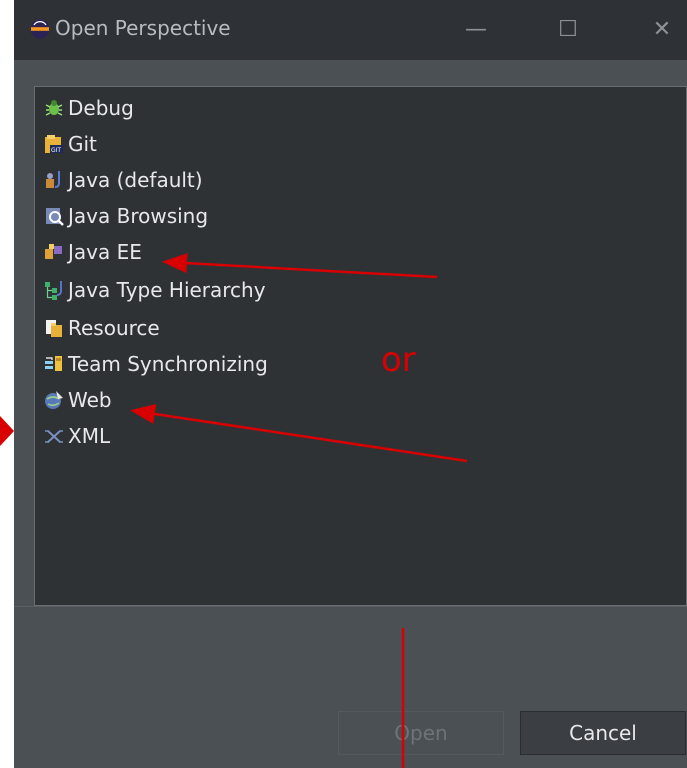 Image resolution: width=687 pixels, height=768 pixels. What do you see at coordinates (299, 433) in the screenshot?
I see `arrow-to-web` at bounding box center [299, 433].